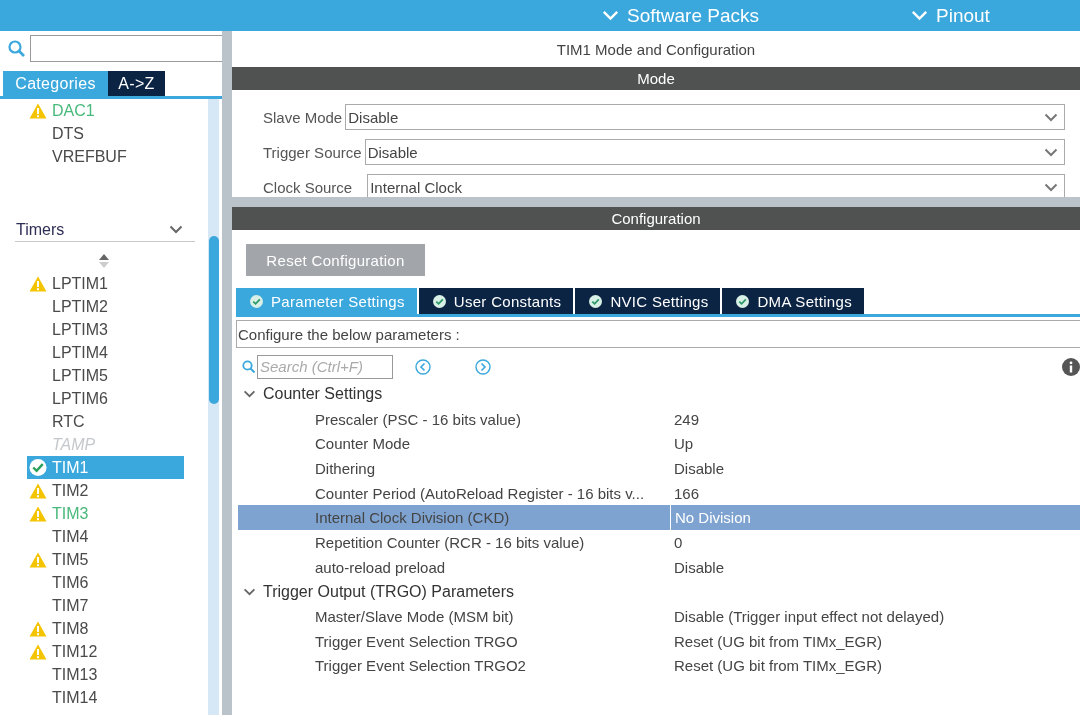 The image size is (1080, 715). I want to click on scroll-arrows-icon, so click(104, 261).